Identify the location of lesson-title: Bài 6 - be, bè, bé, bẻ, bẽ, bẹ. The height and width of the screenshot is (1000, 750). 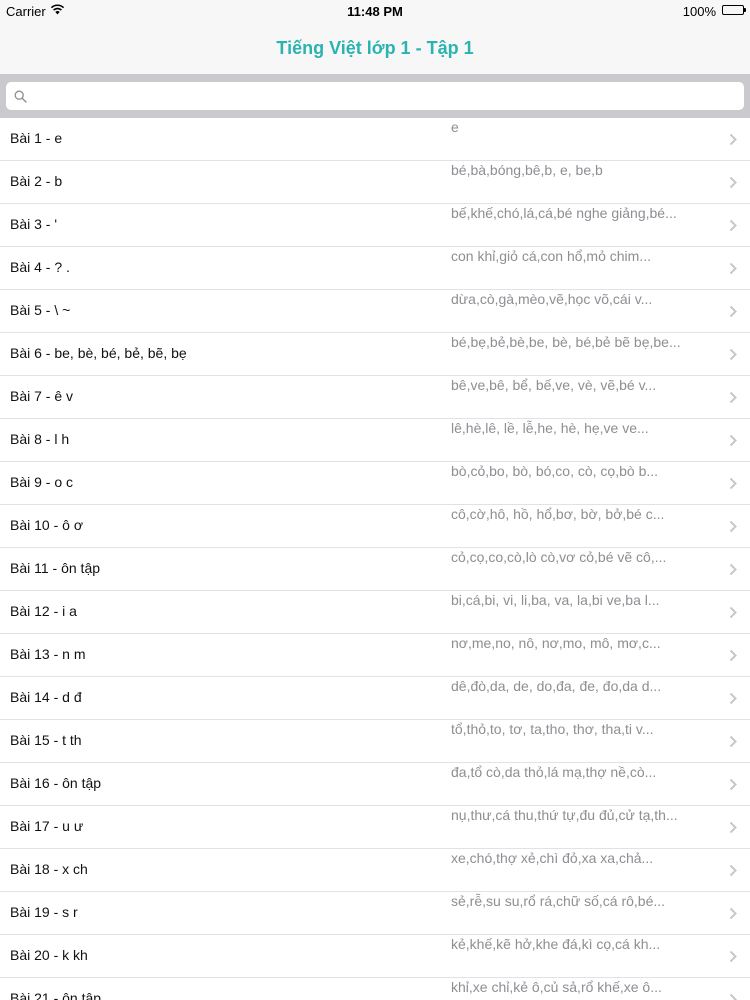
(98, 353).